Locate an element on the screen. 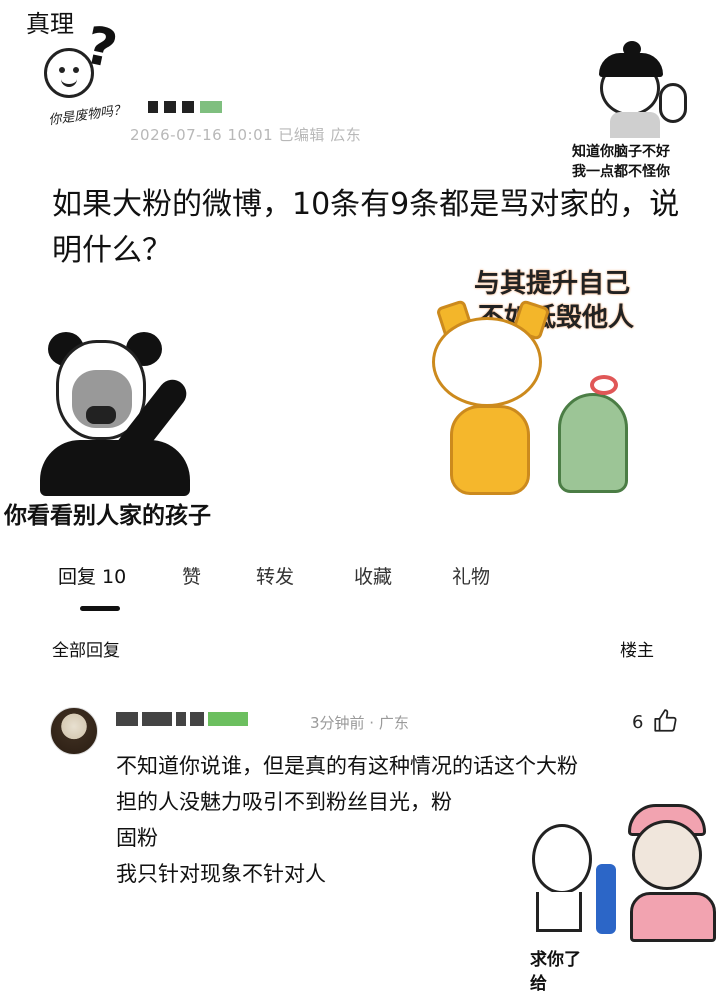 The width and height of the screenshot is (720, 1006). tab-reposts: 转发 is located at coordinates (275, 575).